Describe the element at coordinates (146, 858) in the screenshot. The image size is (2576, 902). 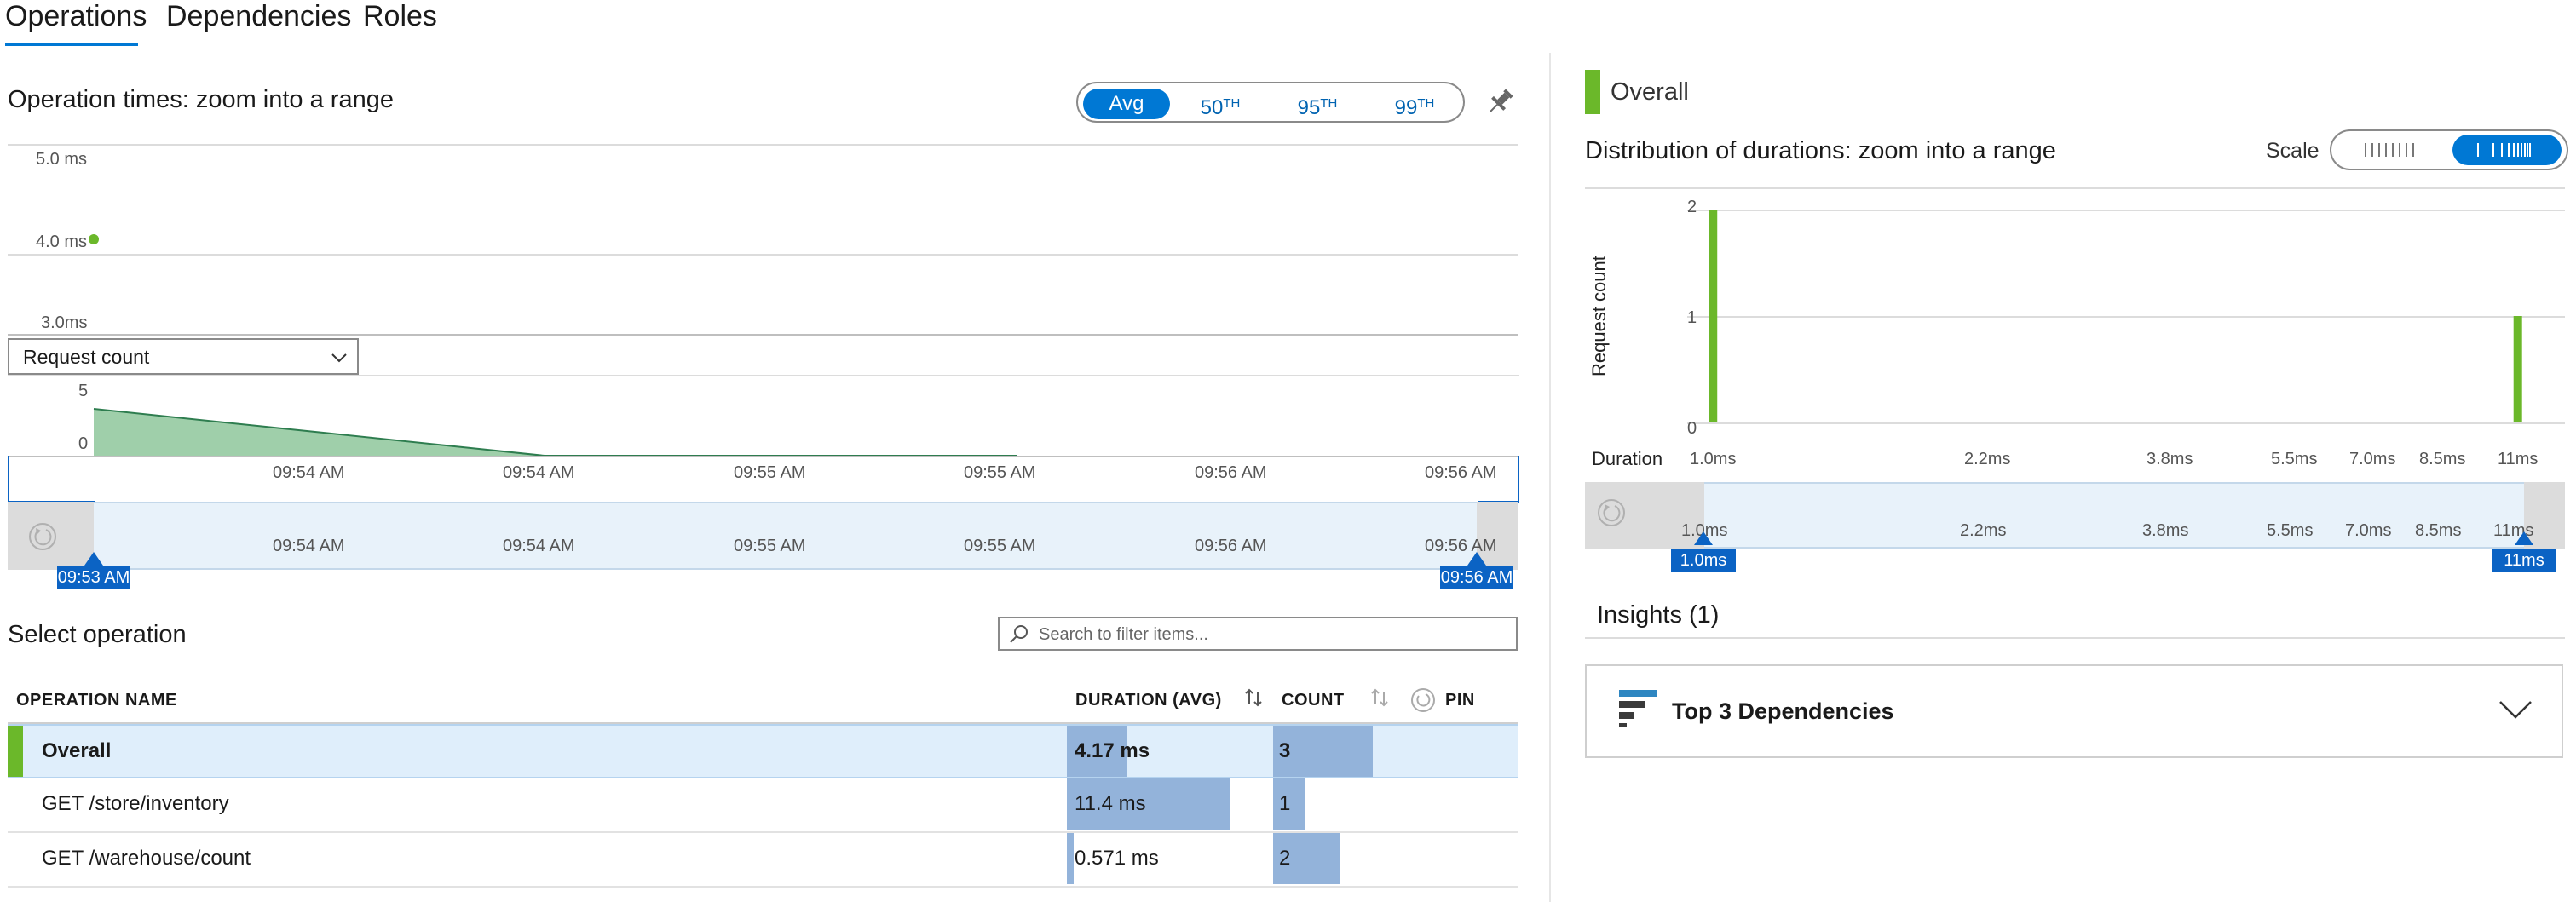
I see `operation-name: GET /warehouse/count` at that location.